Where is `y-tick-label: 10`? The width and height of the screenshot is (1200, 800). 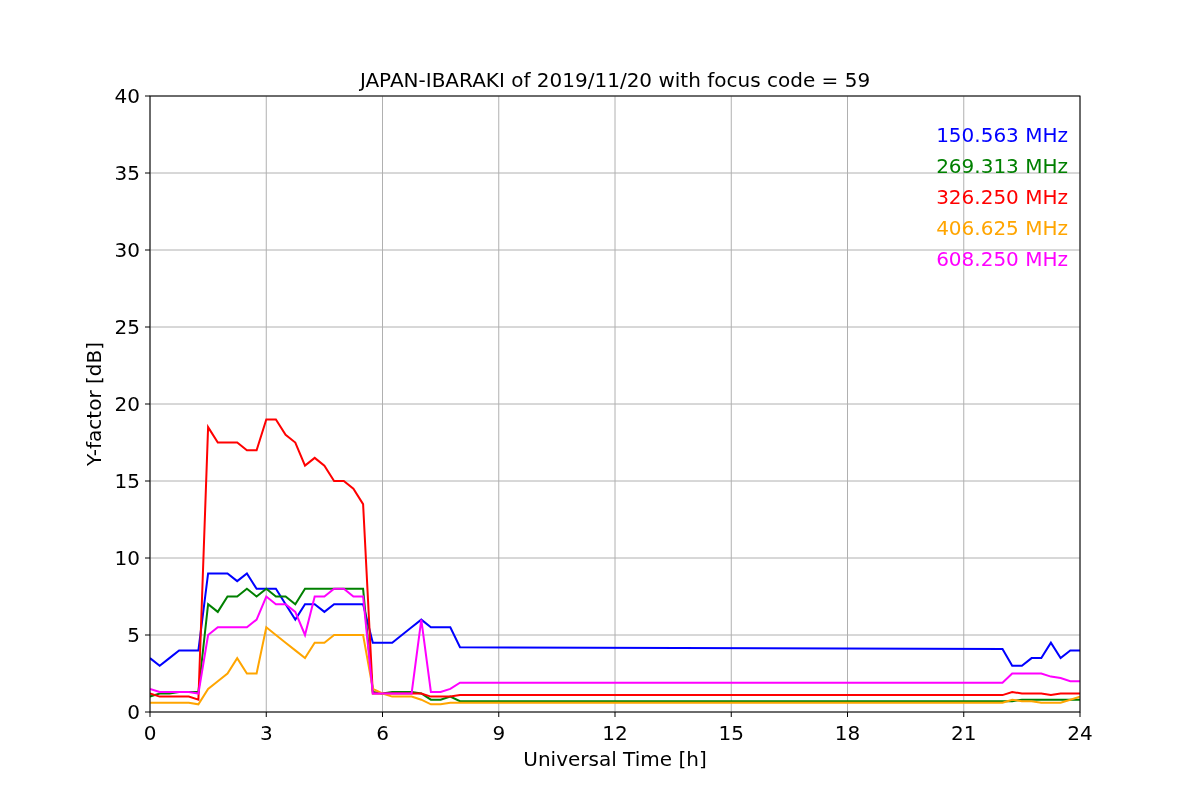 y-tick-label: 10 is located at coordinates (127, 558).